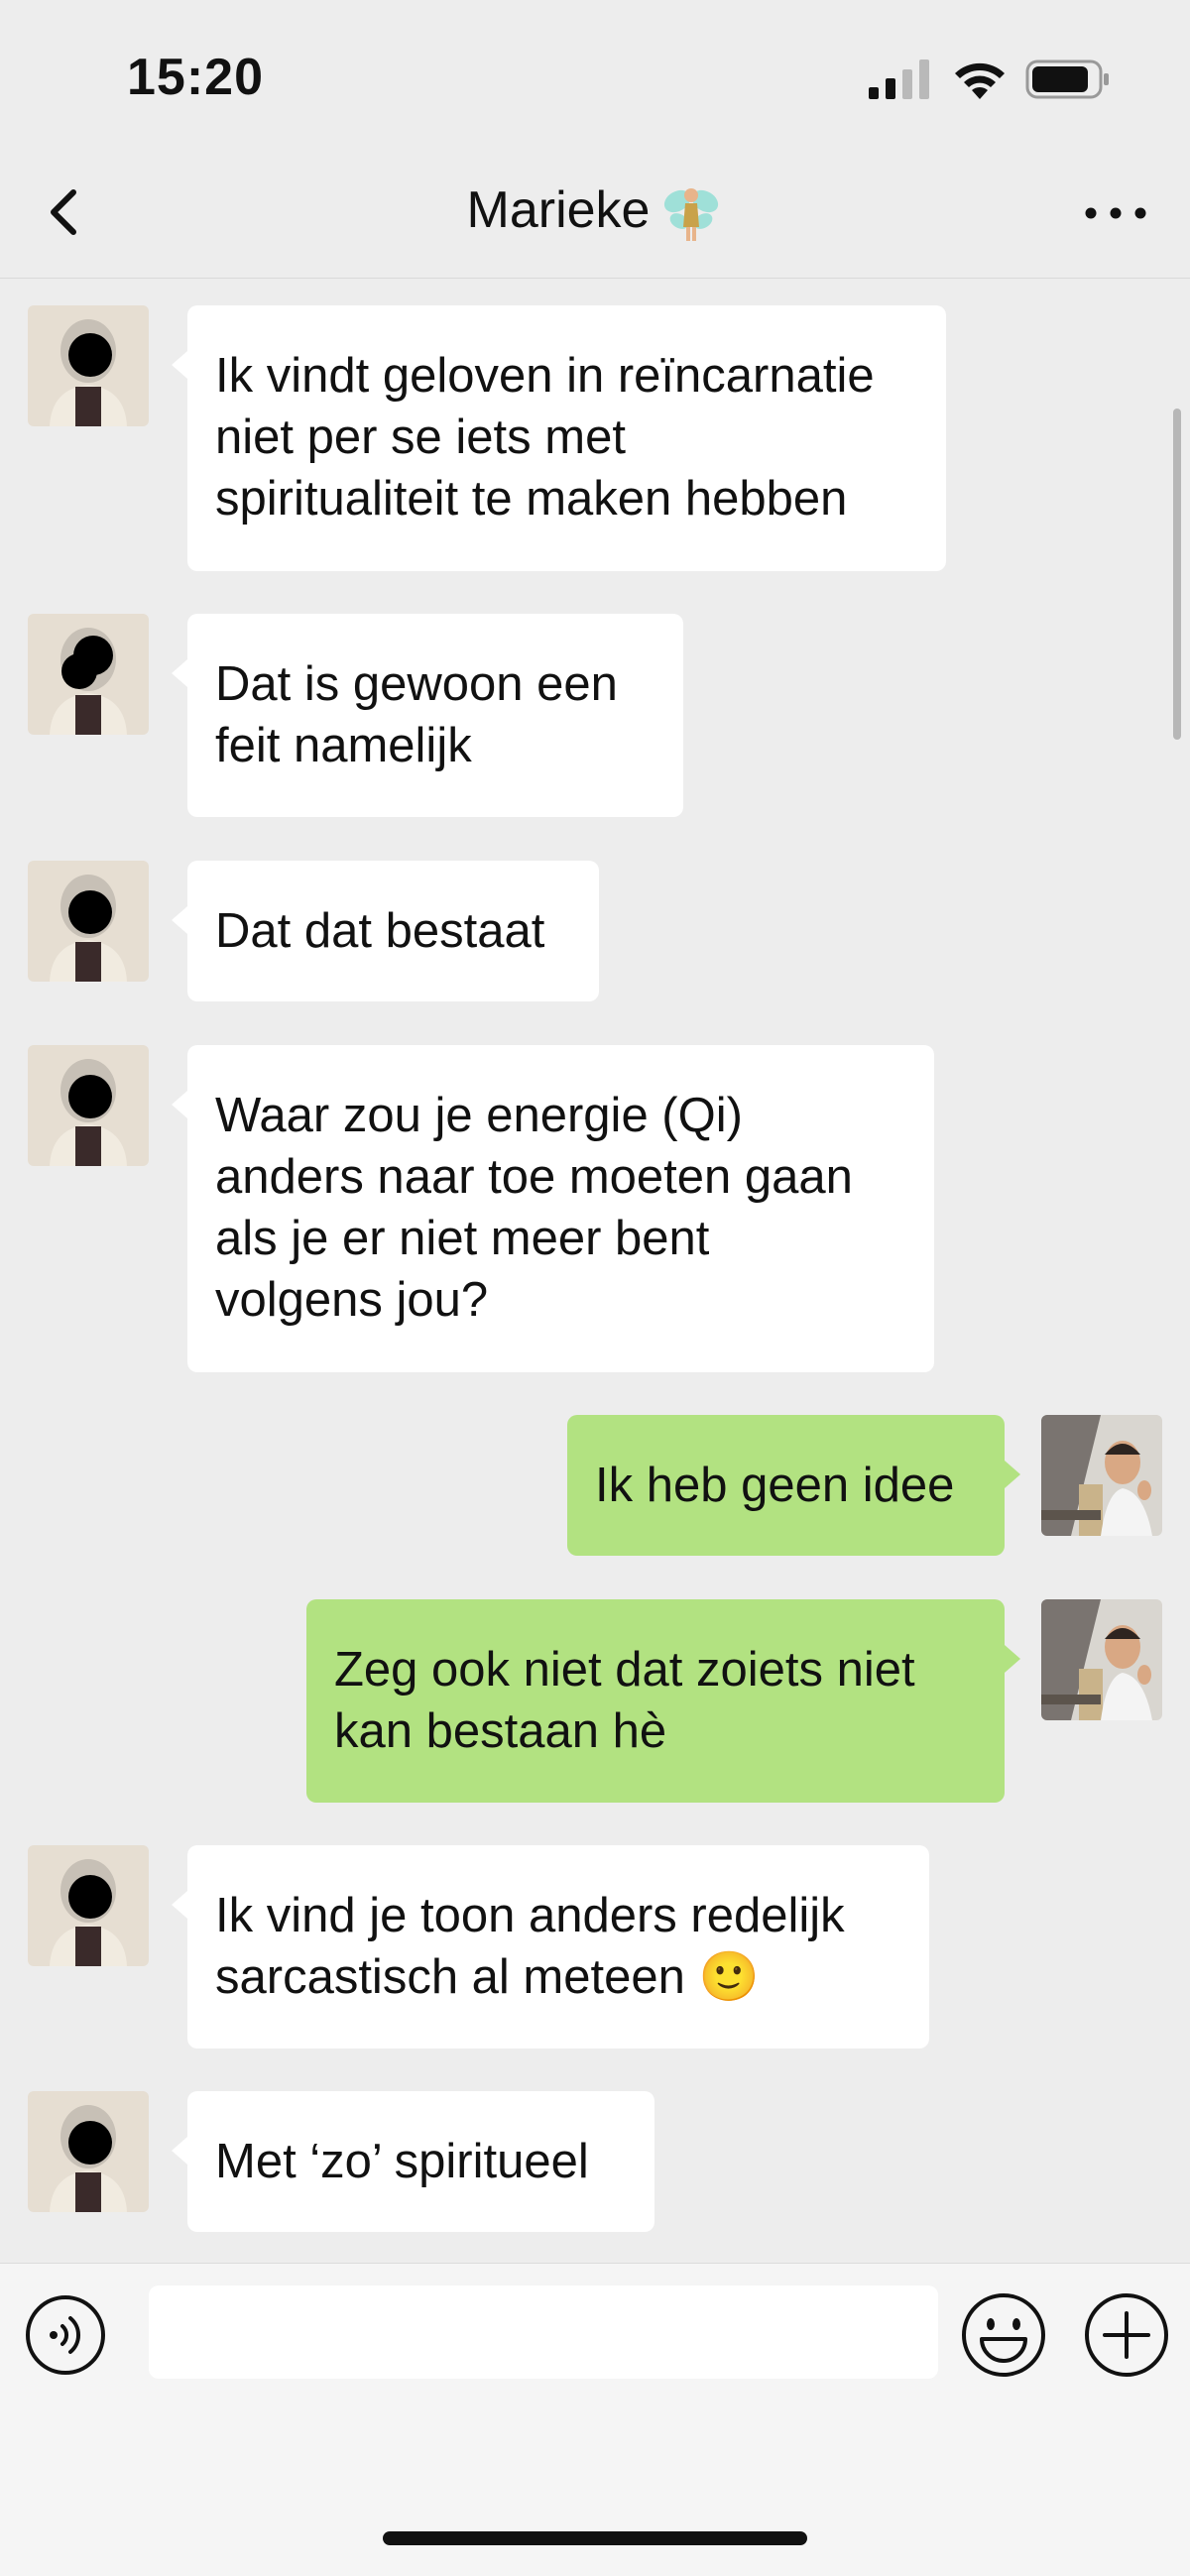 The image size is (1190, 2576). I want to click on message-bubble-incoming: Met ‘zo’ spiritueel, so click(413, 2161).